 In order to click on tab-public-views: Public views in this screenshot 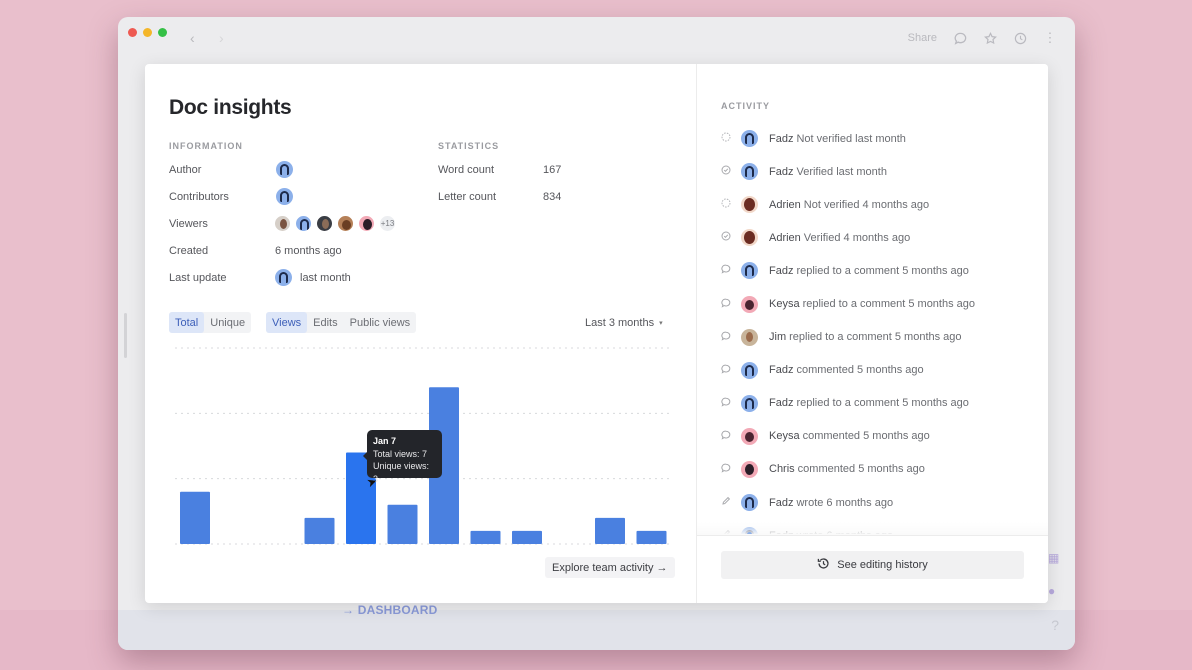, I will do `click(380, 322)`.